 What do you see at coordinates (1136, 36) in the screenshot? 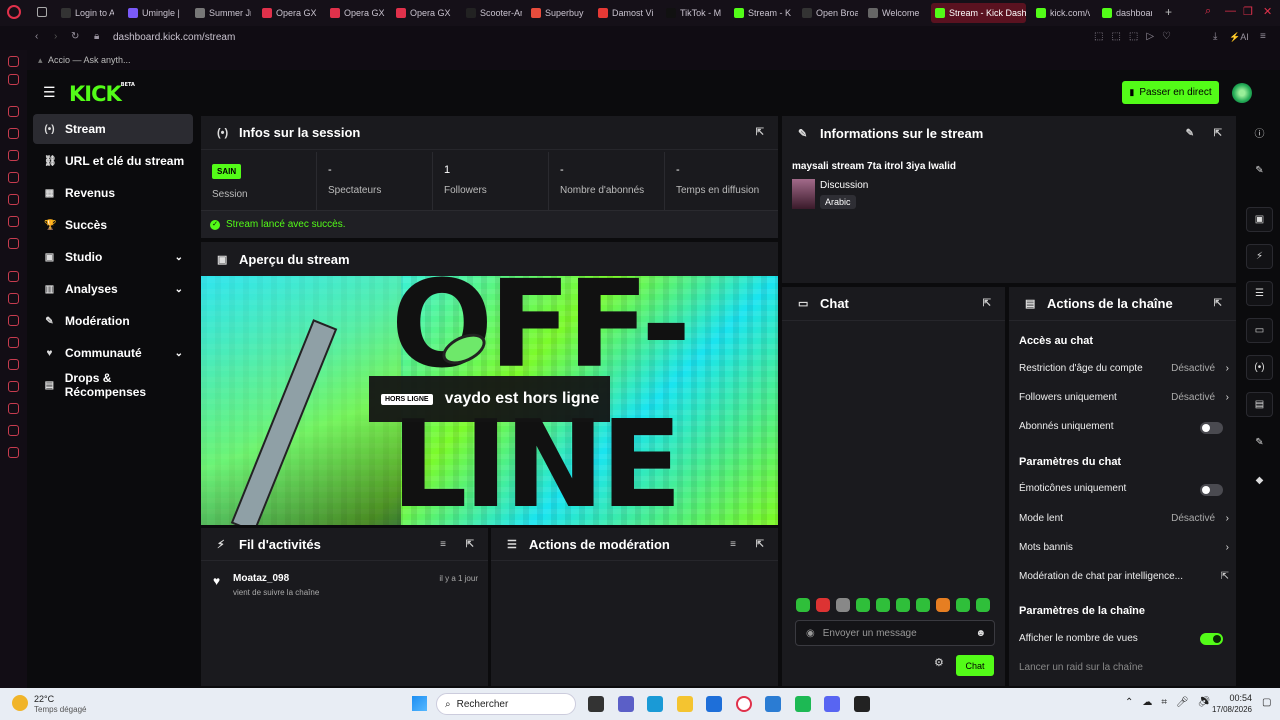
I see `toolbar-icons: ⬚⬚⬚▷♡` at bounding box center [1136, 36].